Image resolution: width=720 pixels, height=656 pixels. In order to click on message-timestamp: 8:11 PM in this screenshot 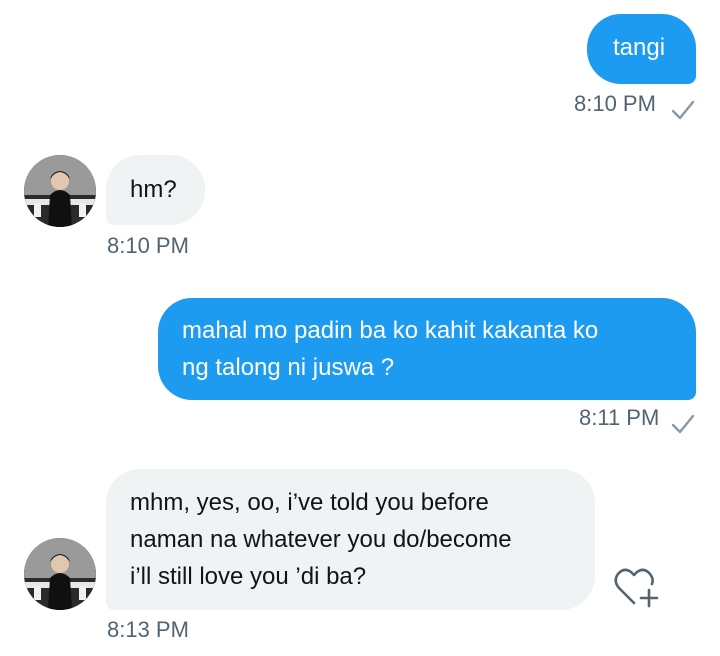, I will do `click(619, 417)`.